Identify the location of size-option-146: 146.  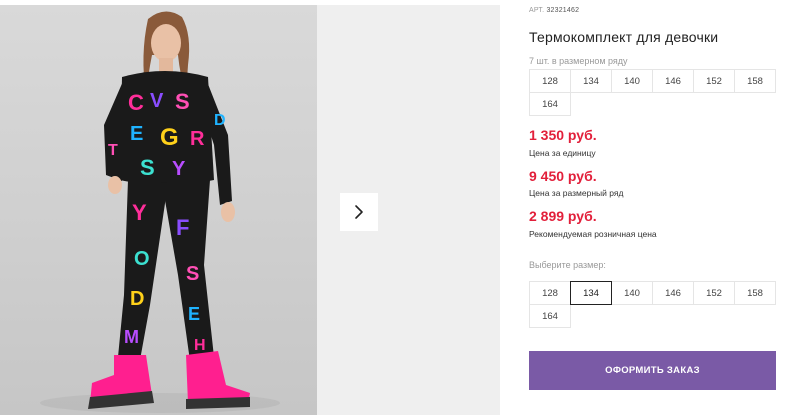
(673, 293).